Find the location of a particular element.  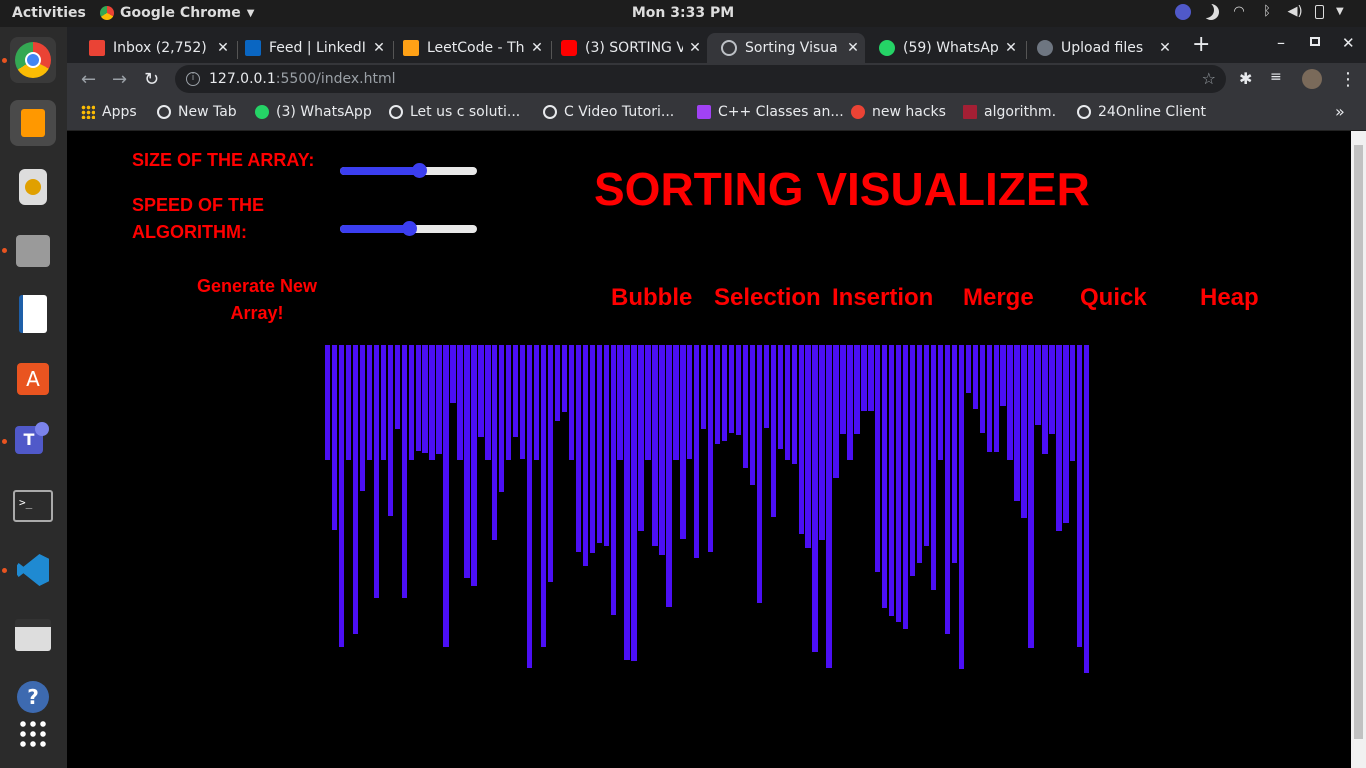

bubble-sort-button: Bubble is located at coordinates (651, 298).